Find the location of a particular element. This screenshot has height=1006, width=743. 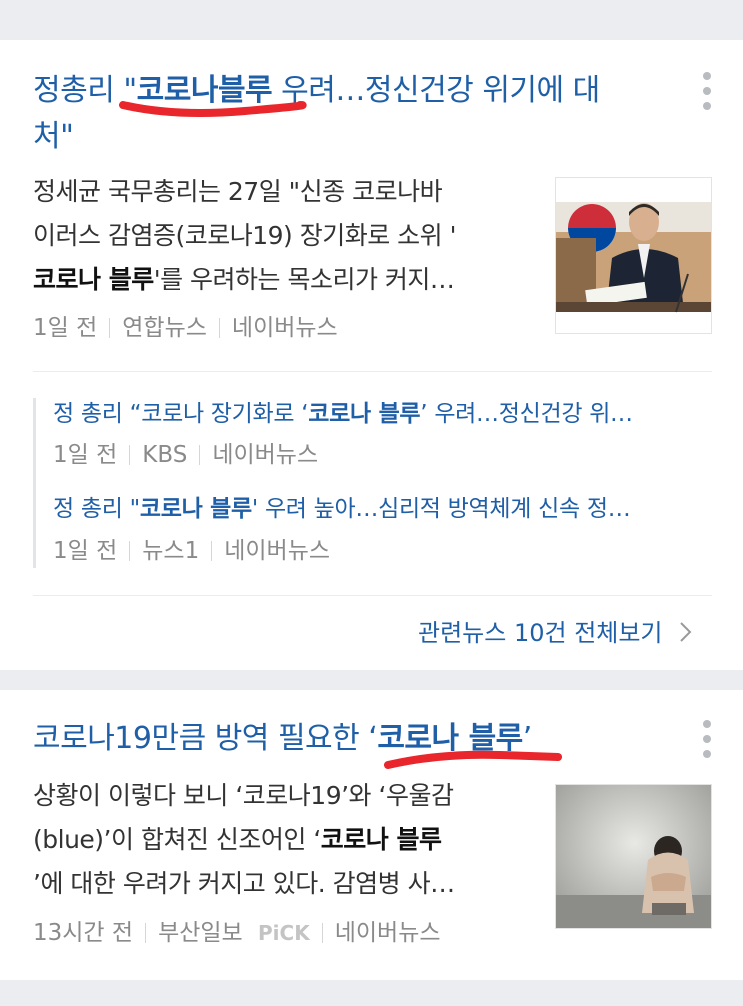

article-meta: 1일 전 연합뉴스 네이버뉴스 is located at coordinates (185, 328).